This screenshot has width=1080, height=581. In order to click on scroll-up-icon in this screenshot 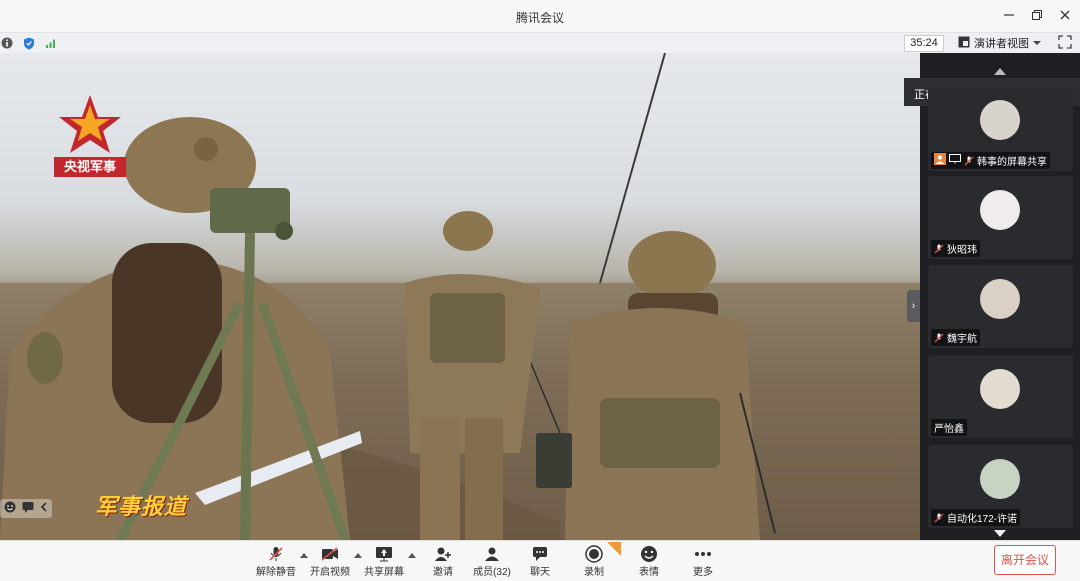, I will do `click(1000, 71)`.